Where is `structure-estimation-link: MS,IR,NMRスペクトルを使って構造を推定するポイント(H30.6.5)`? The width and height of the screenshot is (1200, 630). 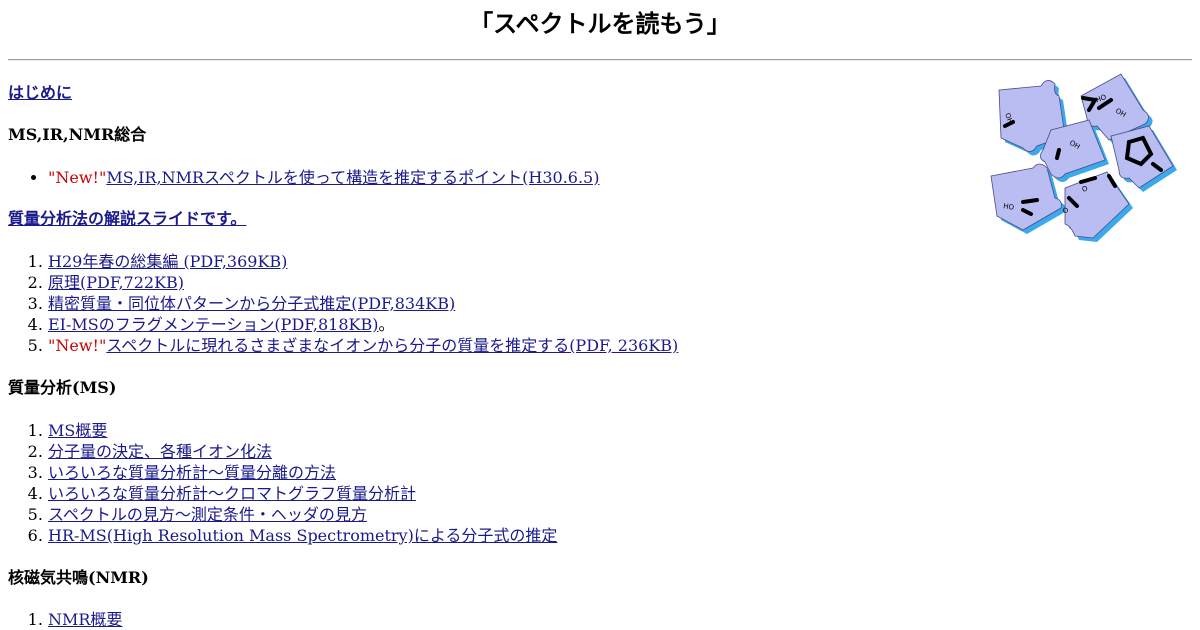 structure-estimation-link: MS,IR,NMRスペクトルを使って構造を推定するポイント(H30.6.5) is located at coordinates (352, 177).